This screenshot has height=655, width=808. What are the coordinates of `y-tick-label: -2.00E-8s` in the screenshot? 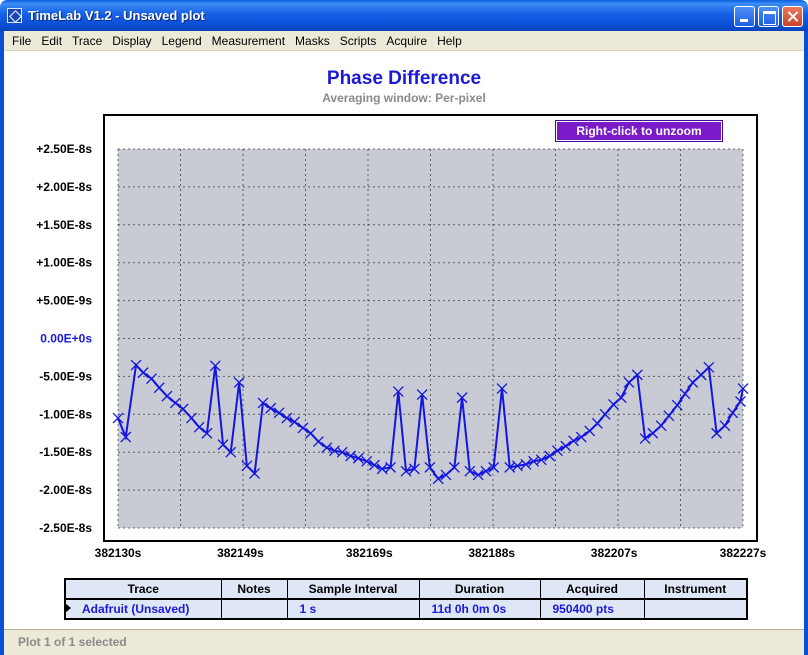 It's located at (65, 490).